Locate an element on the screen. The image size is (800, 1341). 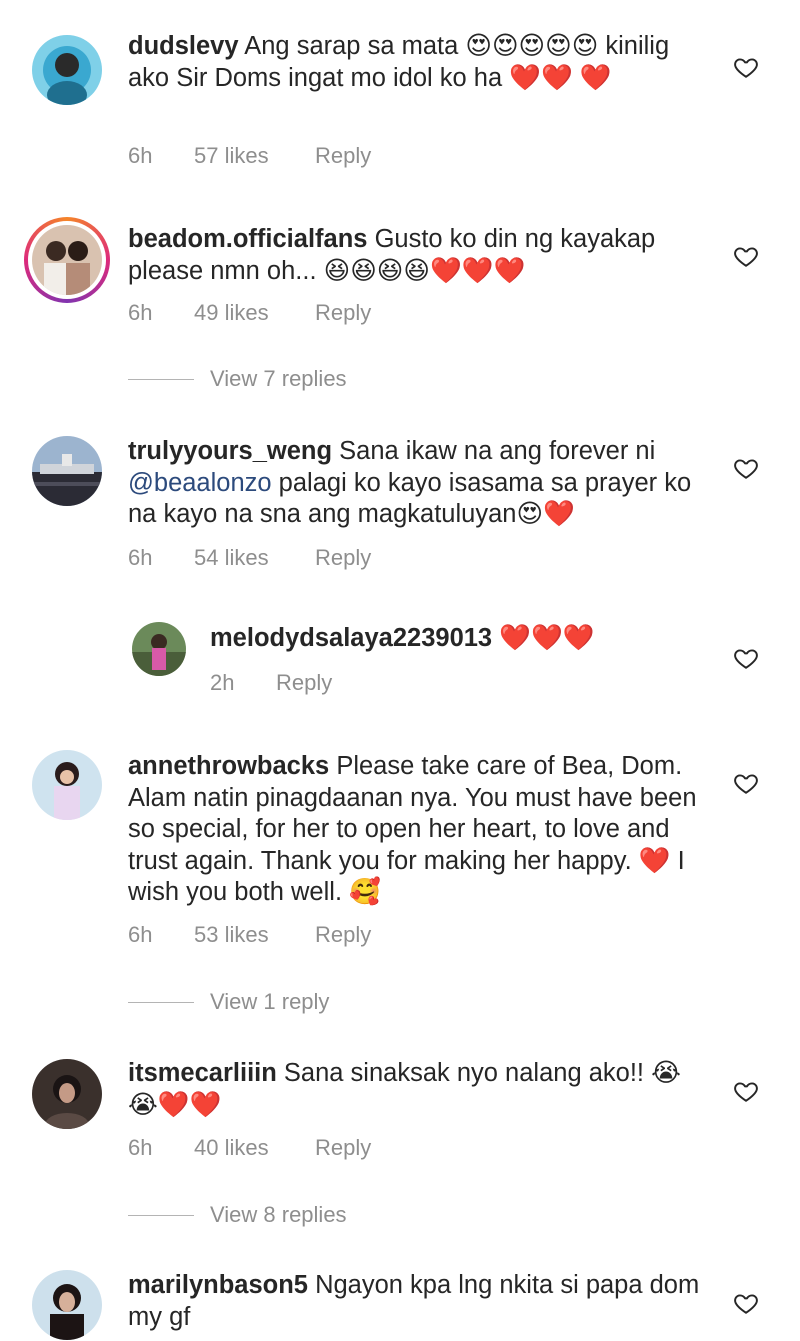
view-replies-button: View 8 replies is located at coordinates (237, 1215).